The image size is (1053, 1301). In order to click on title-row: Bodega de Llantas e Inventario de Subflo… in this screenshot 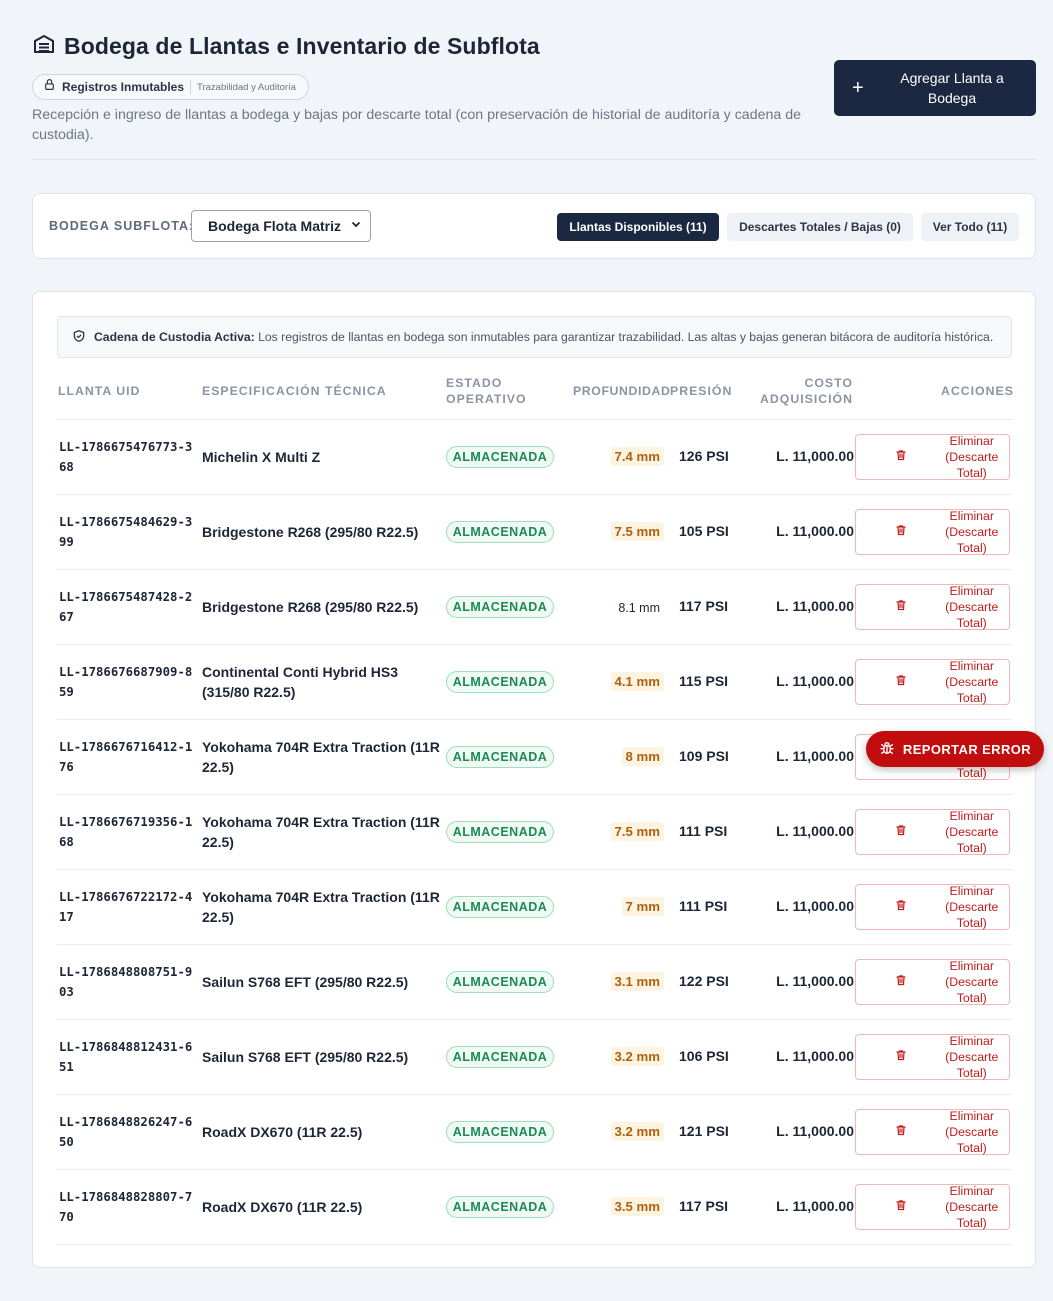, I will do `click(534, 46)`.